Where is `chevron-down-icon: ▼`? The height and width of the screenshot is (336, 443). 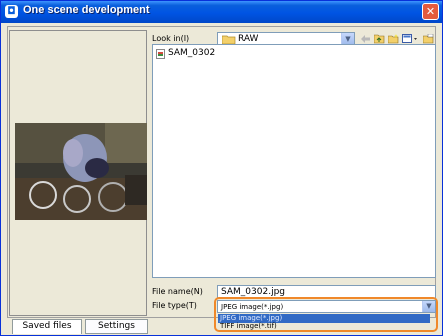 chevron-down-icon: ▼ is located at coordinates (428, 306).